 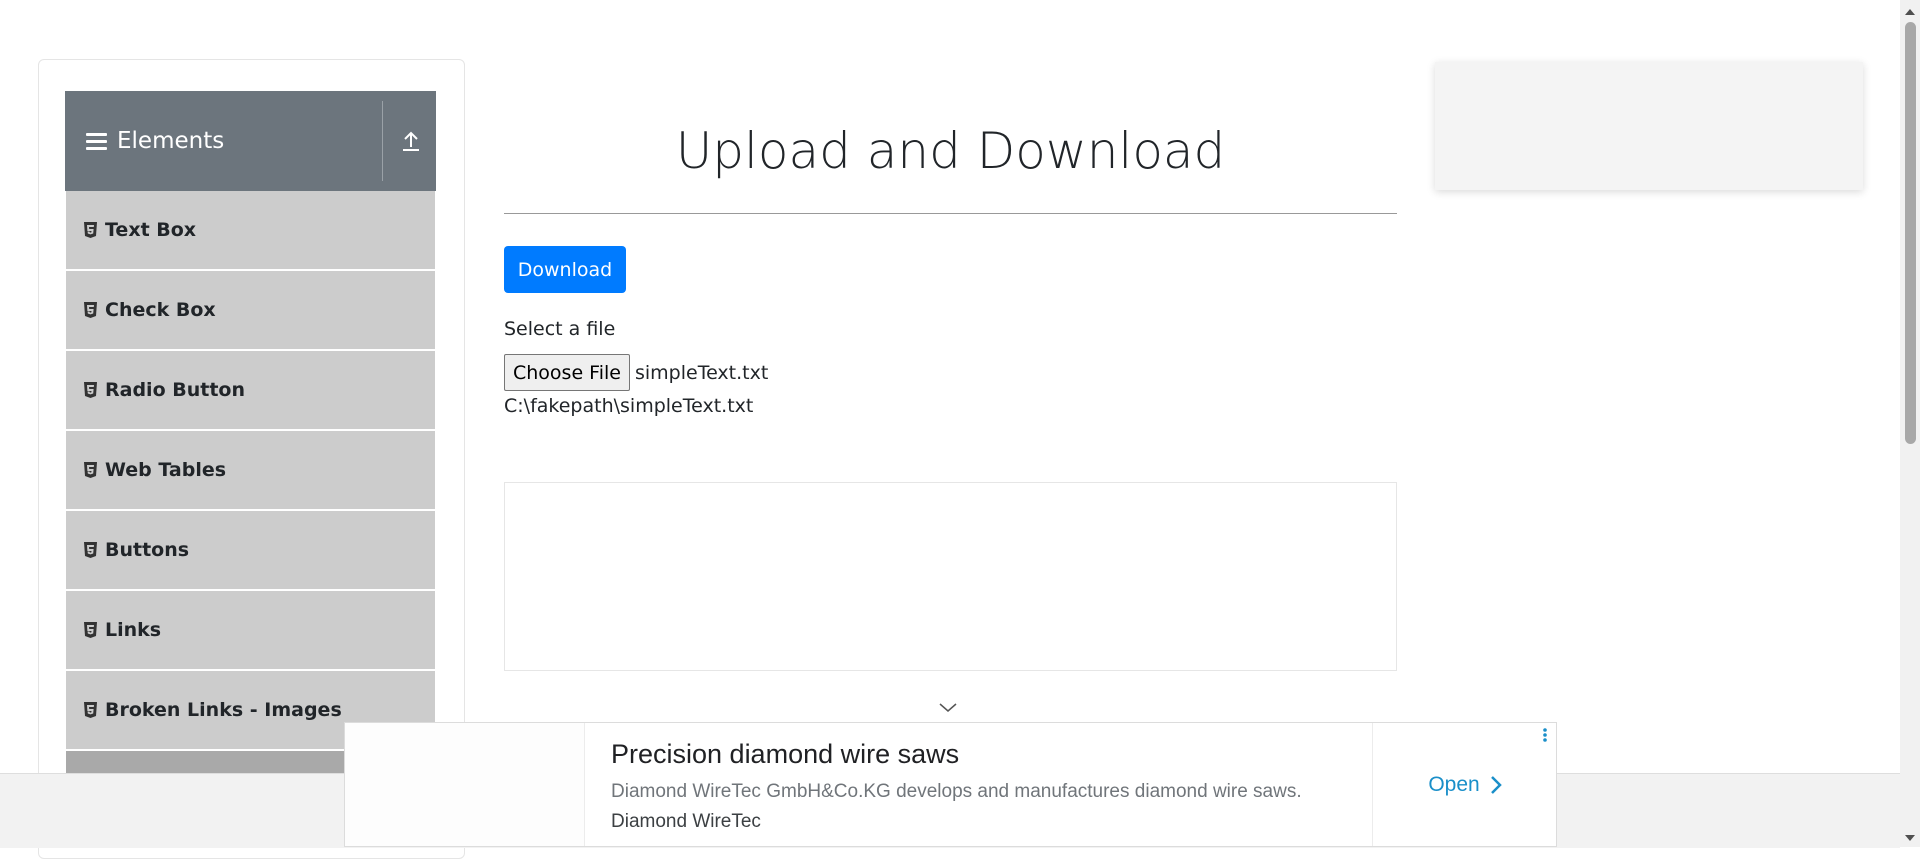 What do you see at coordinates (175, 390) in the screenshot?
I see `sidebar-item-label: Radio Button` at bounding box center [175, 390].